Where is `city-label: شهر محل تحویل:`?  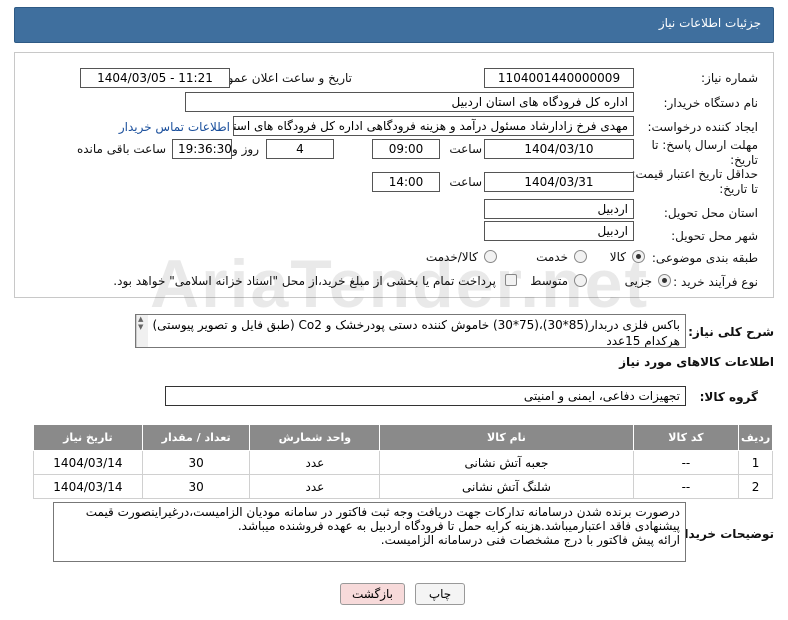 city-label: شهر محل تحویل: is located at coordinates (714, 236).